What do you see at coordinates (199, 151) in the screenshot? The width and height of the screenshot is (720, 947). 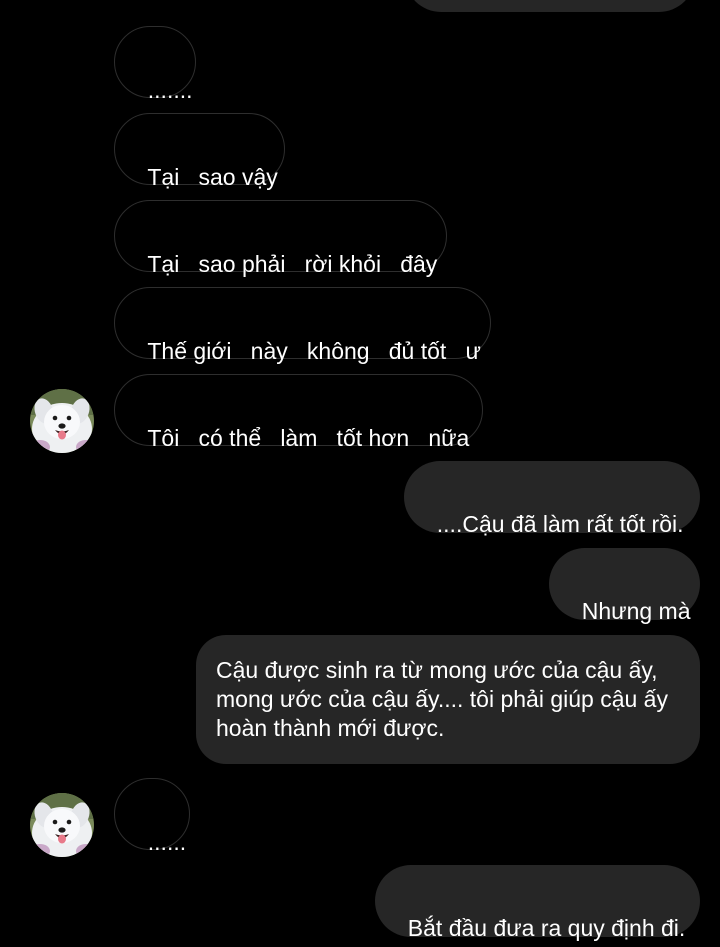 I see `message-bubble-incoming: Tại sao vậy` at bounding box center [199, 151].